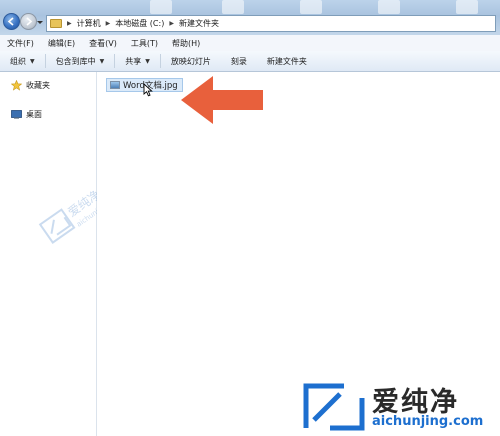  Describe the element at coordinates (428, 421) in the screenshot. I see `watermark-large-url: aichunjing.com` at that location.